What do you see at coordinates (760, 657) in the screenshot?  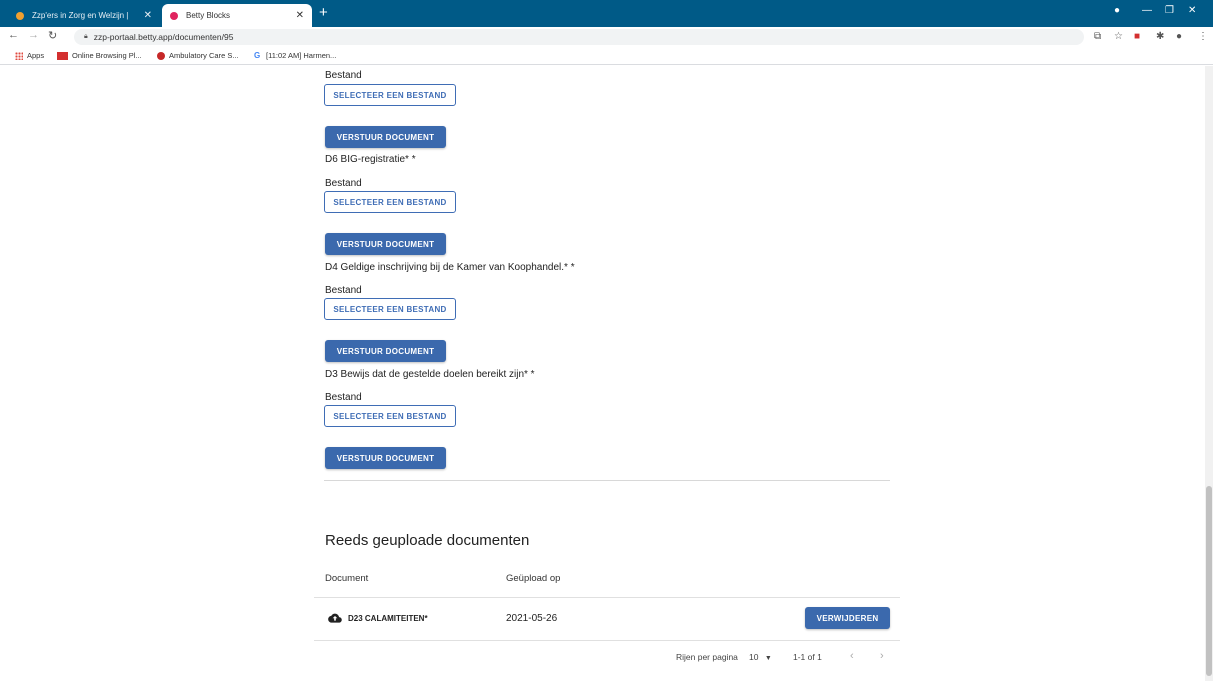 I see `rows-per-page-select: 10 ▼` at bounding box center [760, 657].